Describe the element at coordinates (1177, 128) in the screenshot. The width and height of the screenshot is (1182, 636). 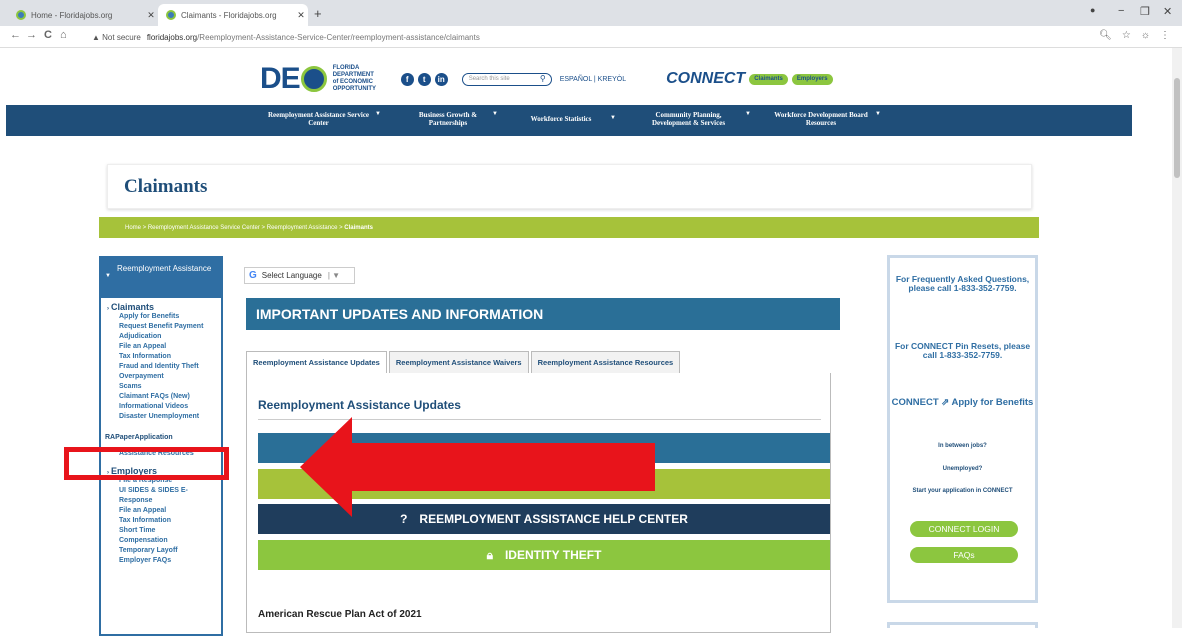
I see `scrollbar-thumb` at that location.